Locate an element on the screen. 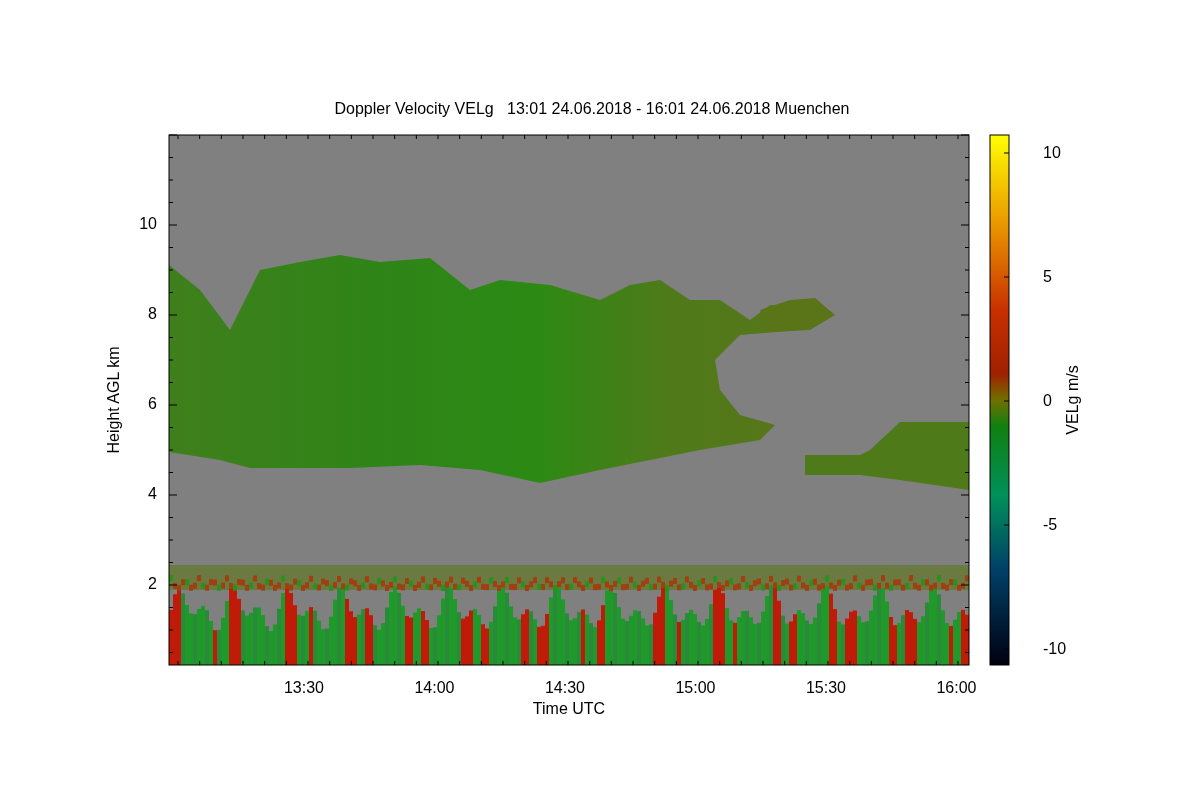 This screenshot has height=800, width=1200. x-tick-label: 13:30 is located at coordinates (304, 687).